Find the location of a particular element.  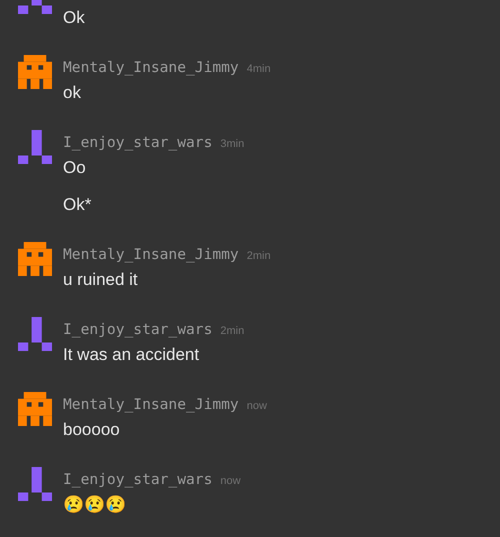

message-text: Ok* is located at coordinates (77, 204).